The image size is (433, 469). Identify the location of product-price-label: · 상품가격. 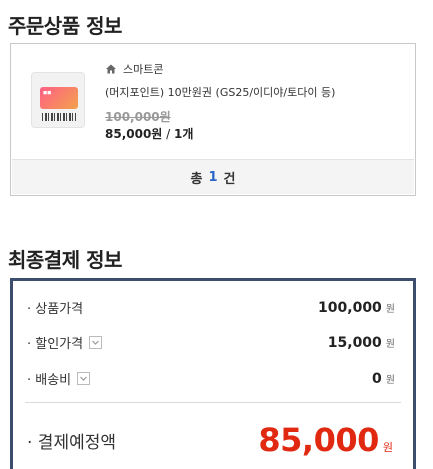
(55, 309).